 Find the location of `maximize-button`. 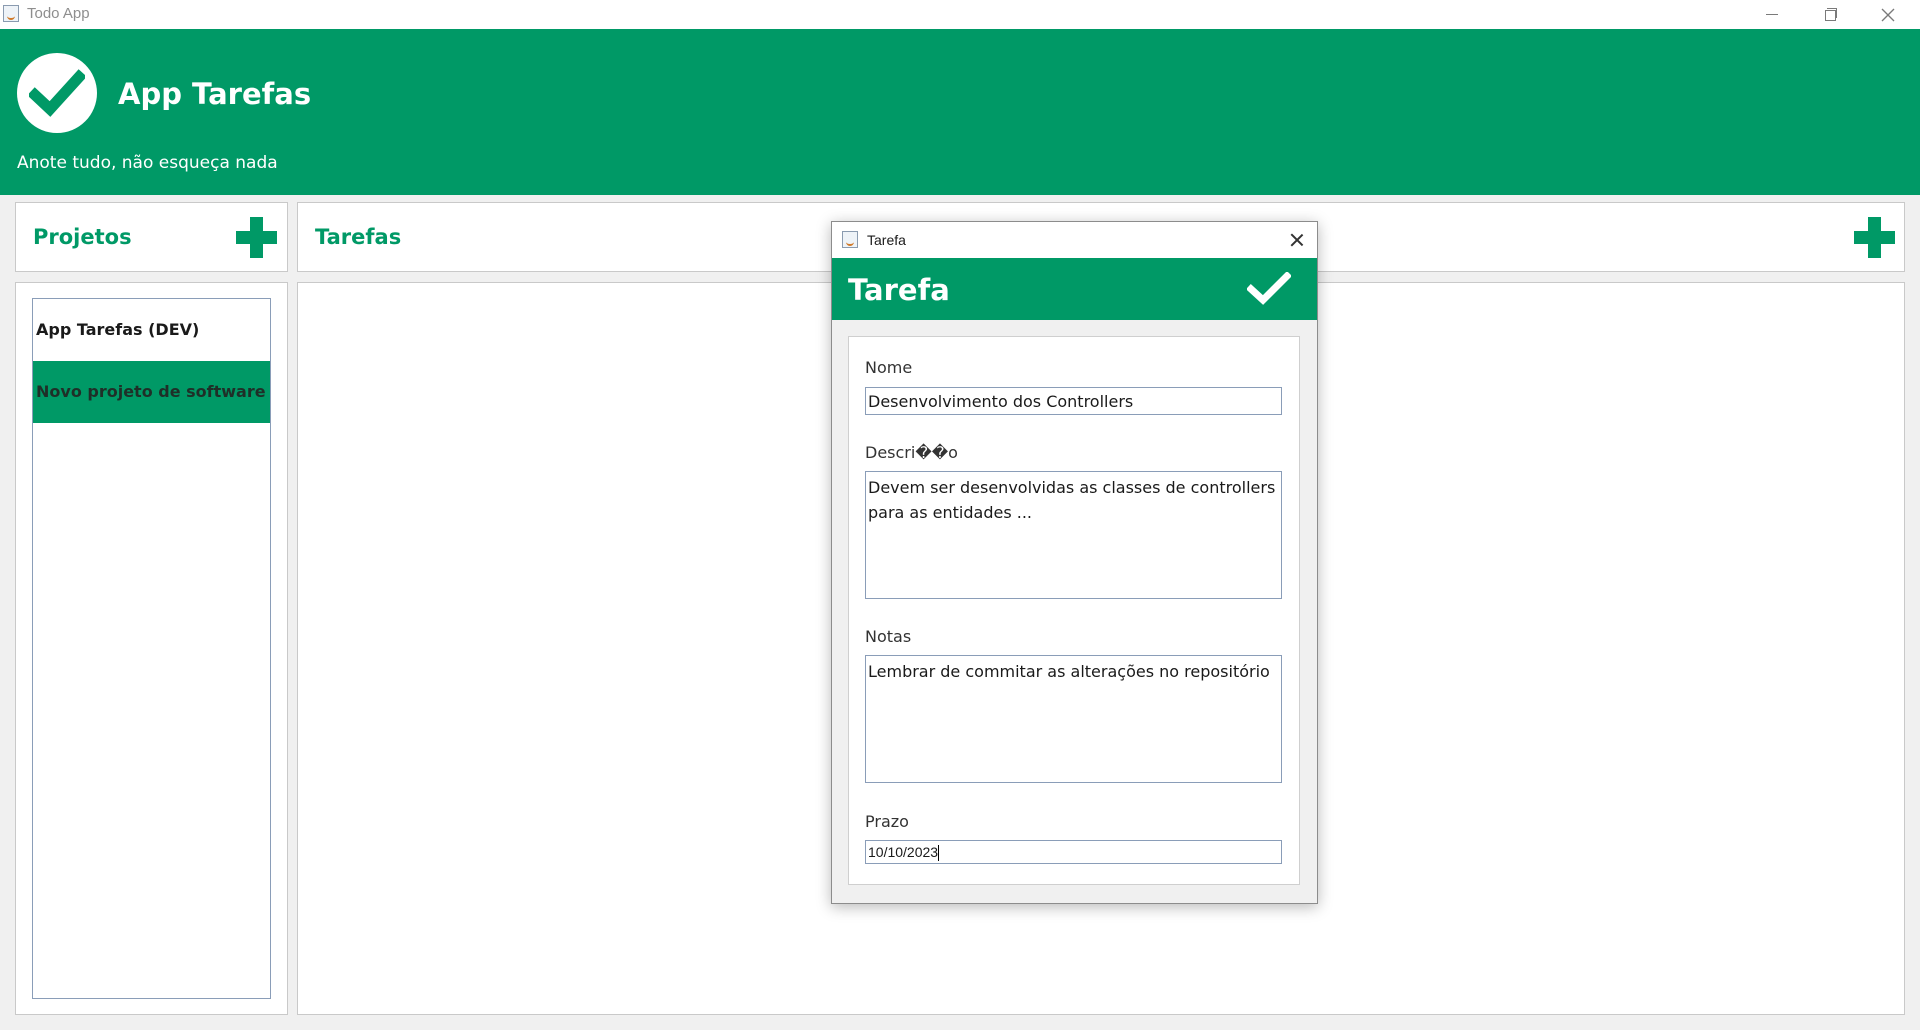

maximize-button is located at coordinates (1830, 14).